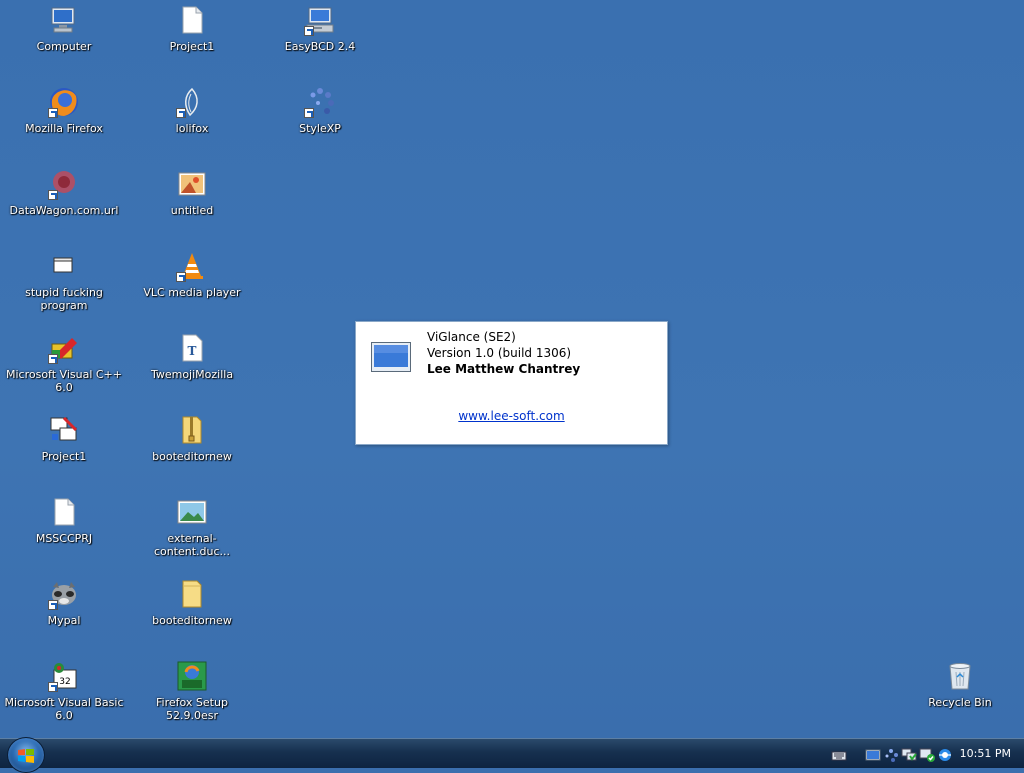  I want to click on lolifox-icon, so click(192, 102).